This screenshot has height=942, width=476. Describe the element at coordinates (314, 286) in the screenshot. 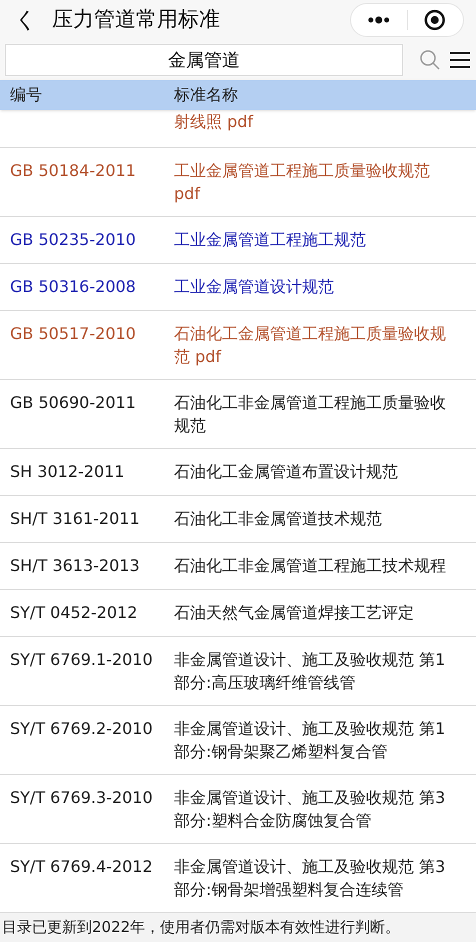

I see `standard-name: 工业金属管道设计规范` at that location.